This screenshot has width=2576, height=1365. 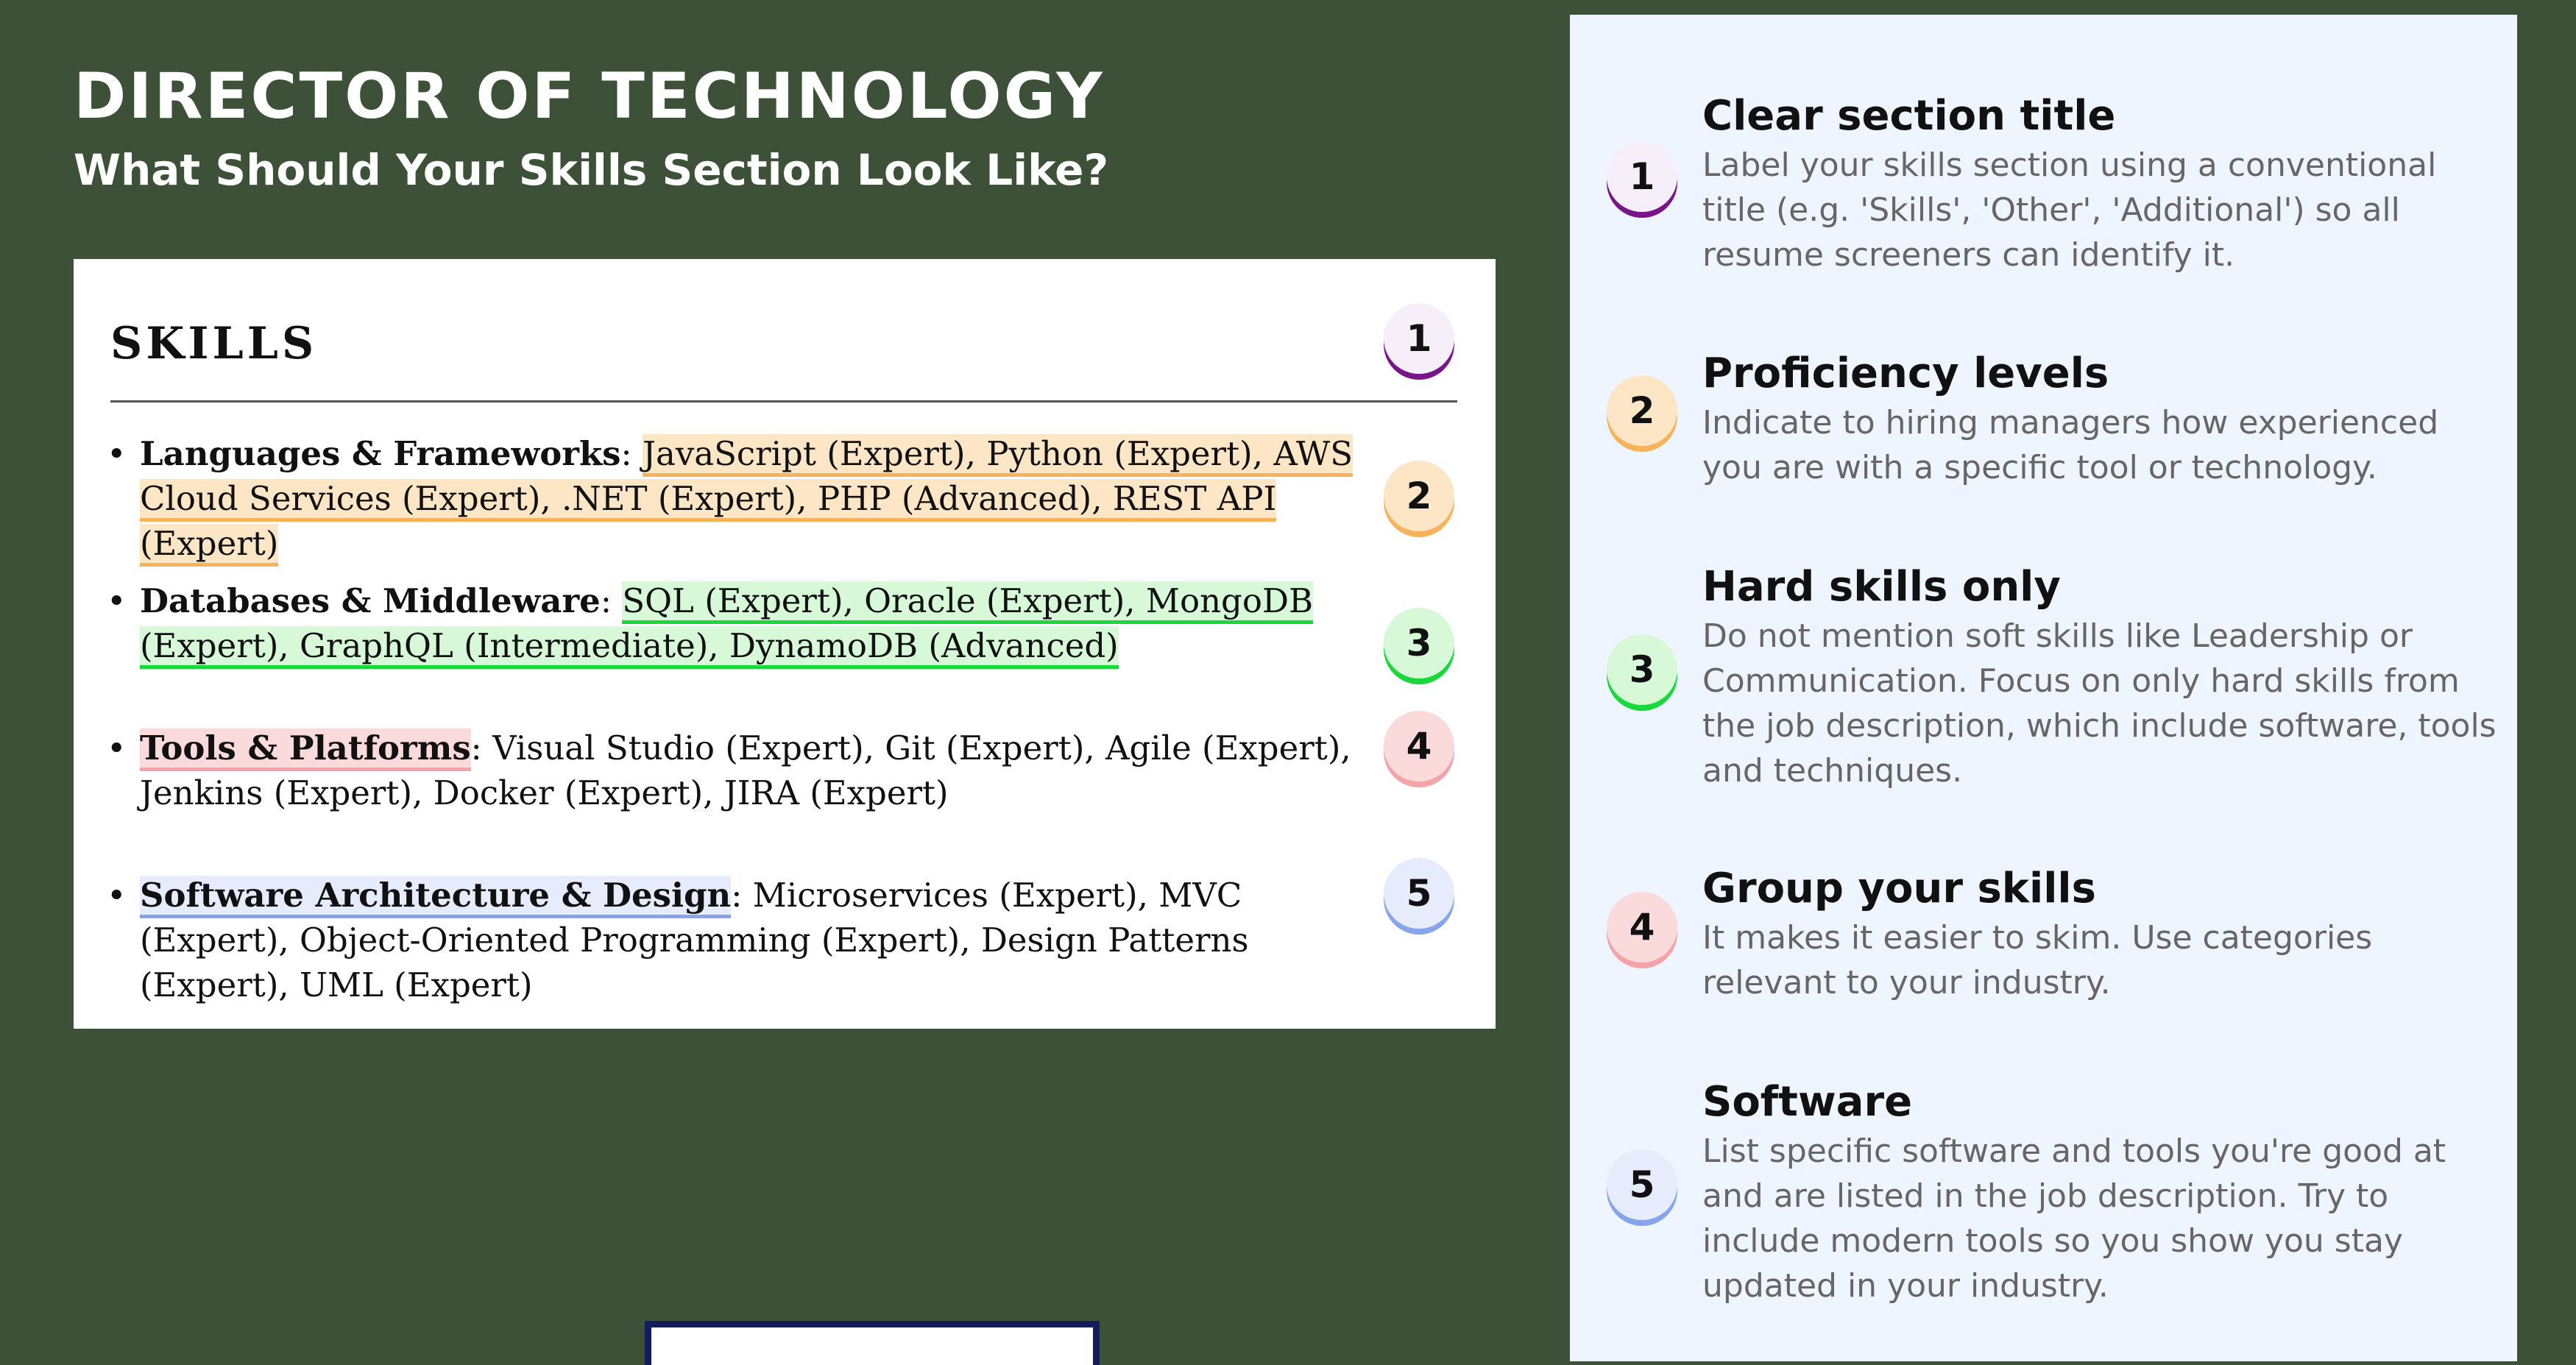 What do you see at coordinates (1419, 338) in the screenshot?
I see `callout-badge-1: 1` at bounding box center [1419, 338].